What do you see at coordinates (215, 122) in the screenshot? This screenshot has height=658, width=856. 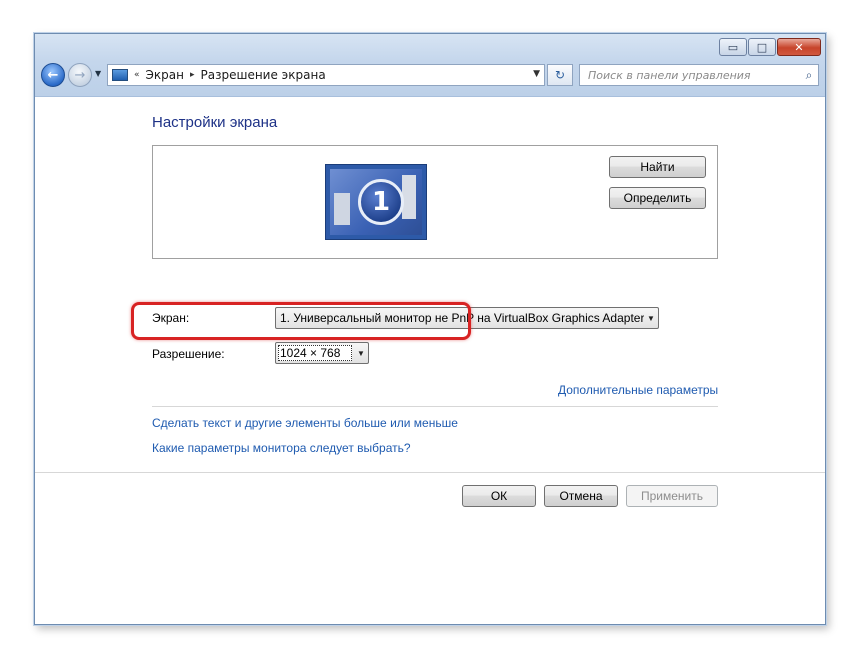 I see `page-title: Настройки экрана` at bounding box center [215, 122].